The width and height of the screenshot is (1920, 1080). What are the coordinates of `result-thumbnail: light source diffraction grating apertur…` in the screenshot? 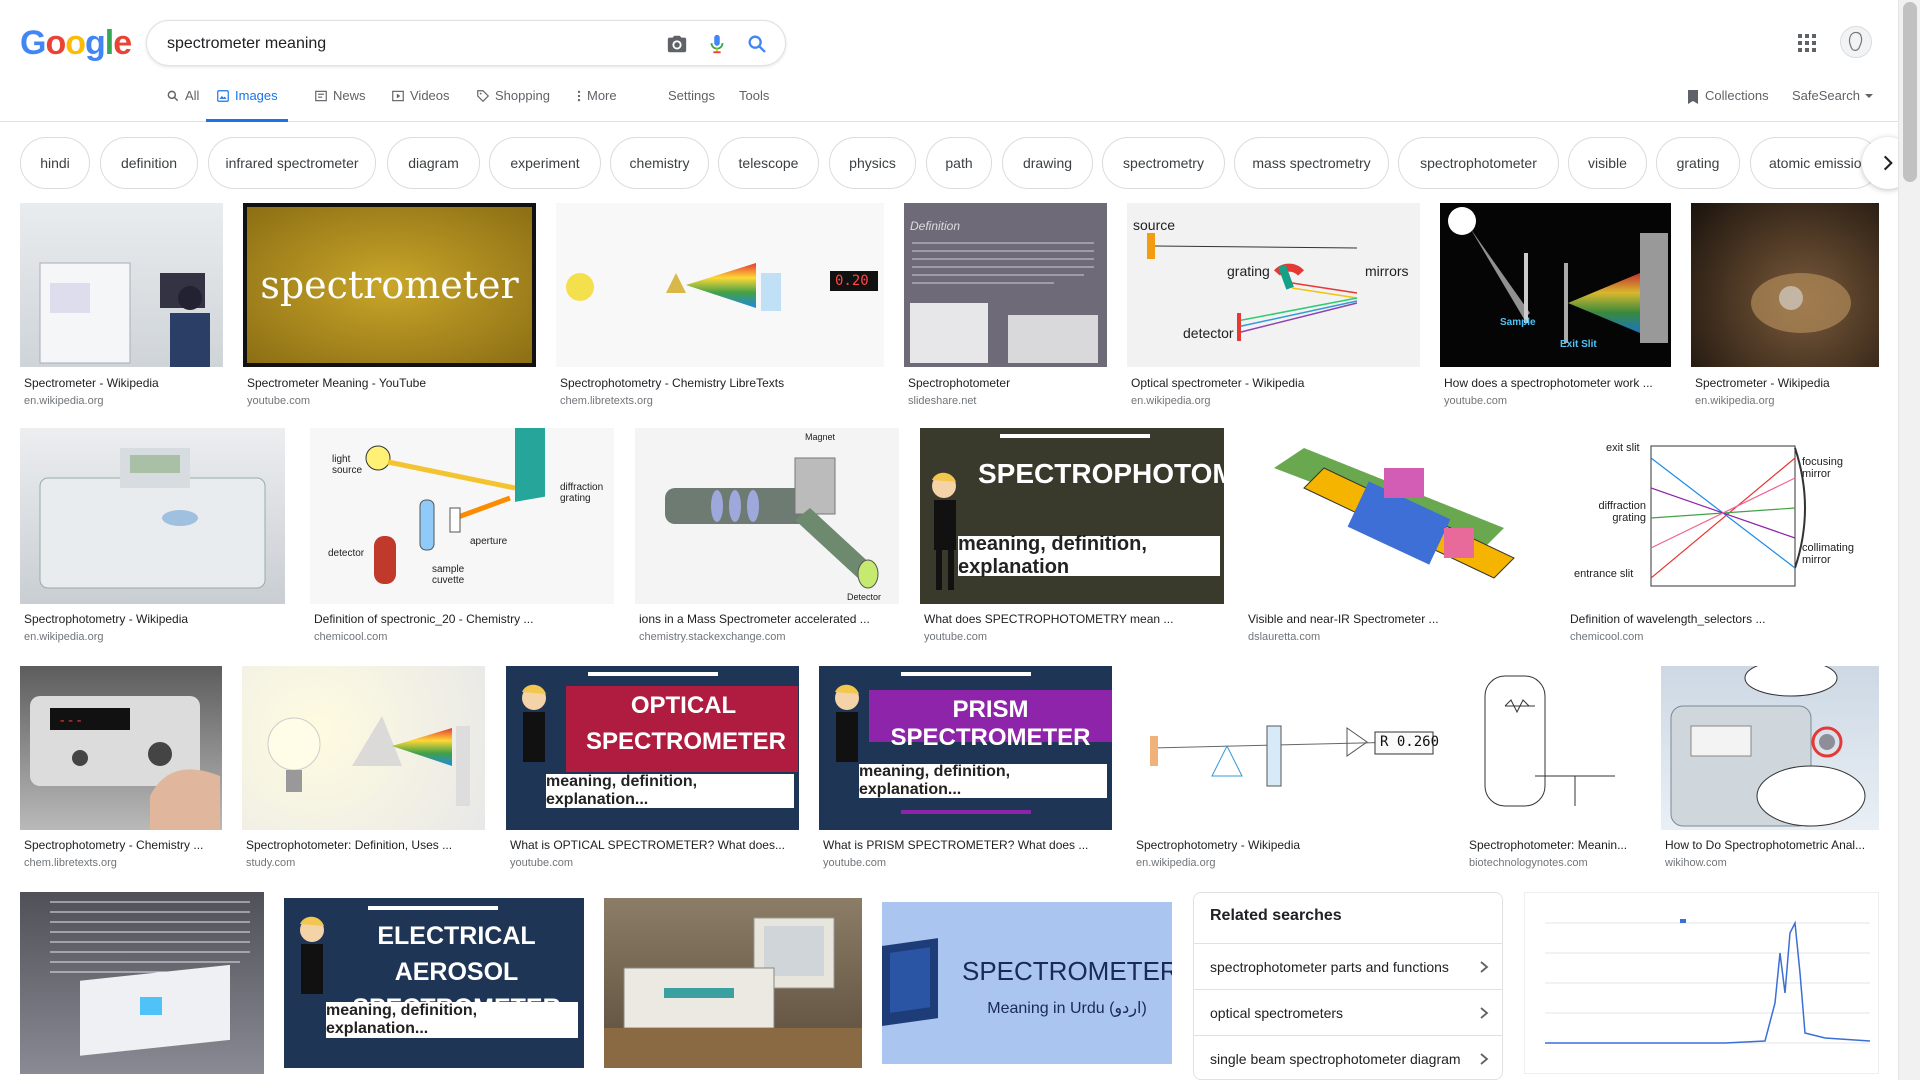 It's located at (462, 516).